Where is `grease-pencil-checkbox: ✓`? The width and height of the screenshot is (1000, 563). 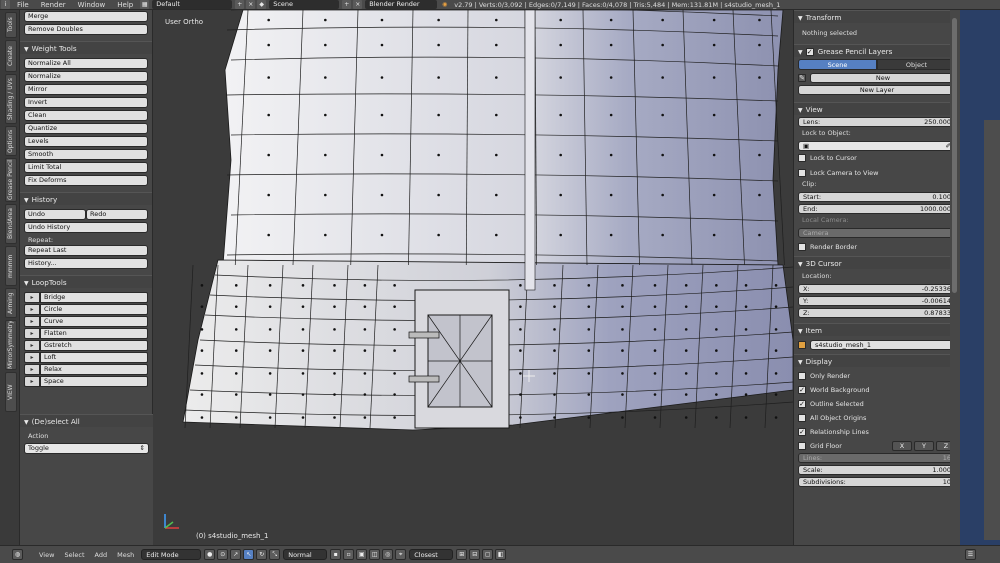 grease-pencil-checkbox: ✓ is located at coordinates (809, 52).